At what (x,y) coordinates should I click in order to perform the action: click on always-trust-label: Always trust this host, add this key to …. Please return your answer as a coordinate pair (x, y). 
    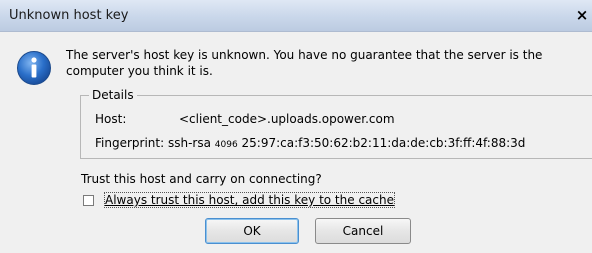
    Looking at the image, I should click on (249, 200).